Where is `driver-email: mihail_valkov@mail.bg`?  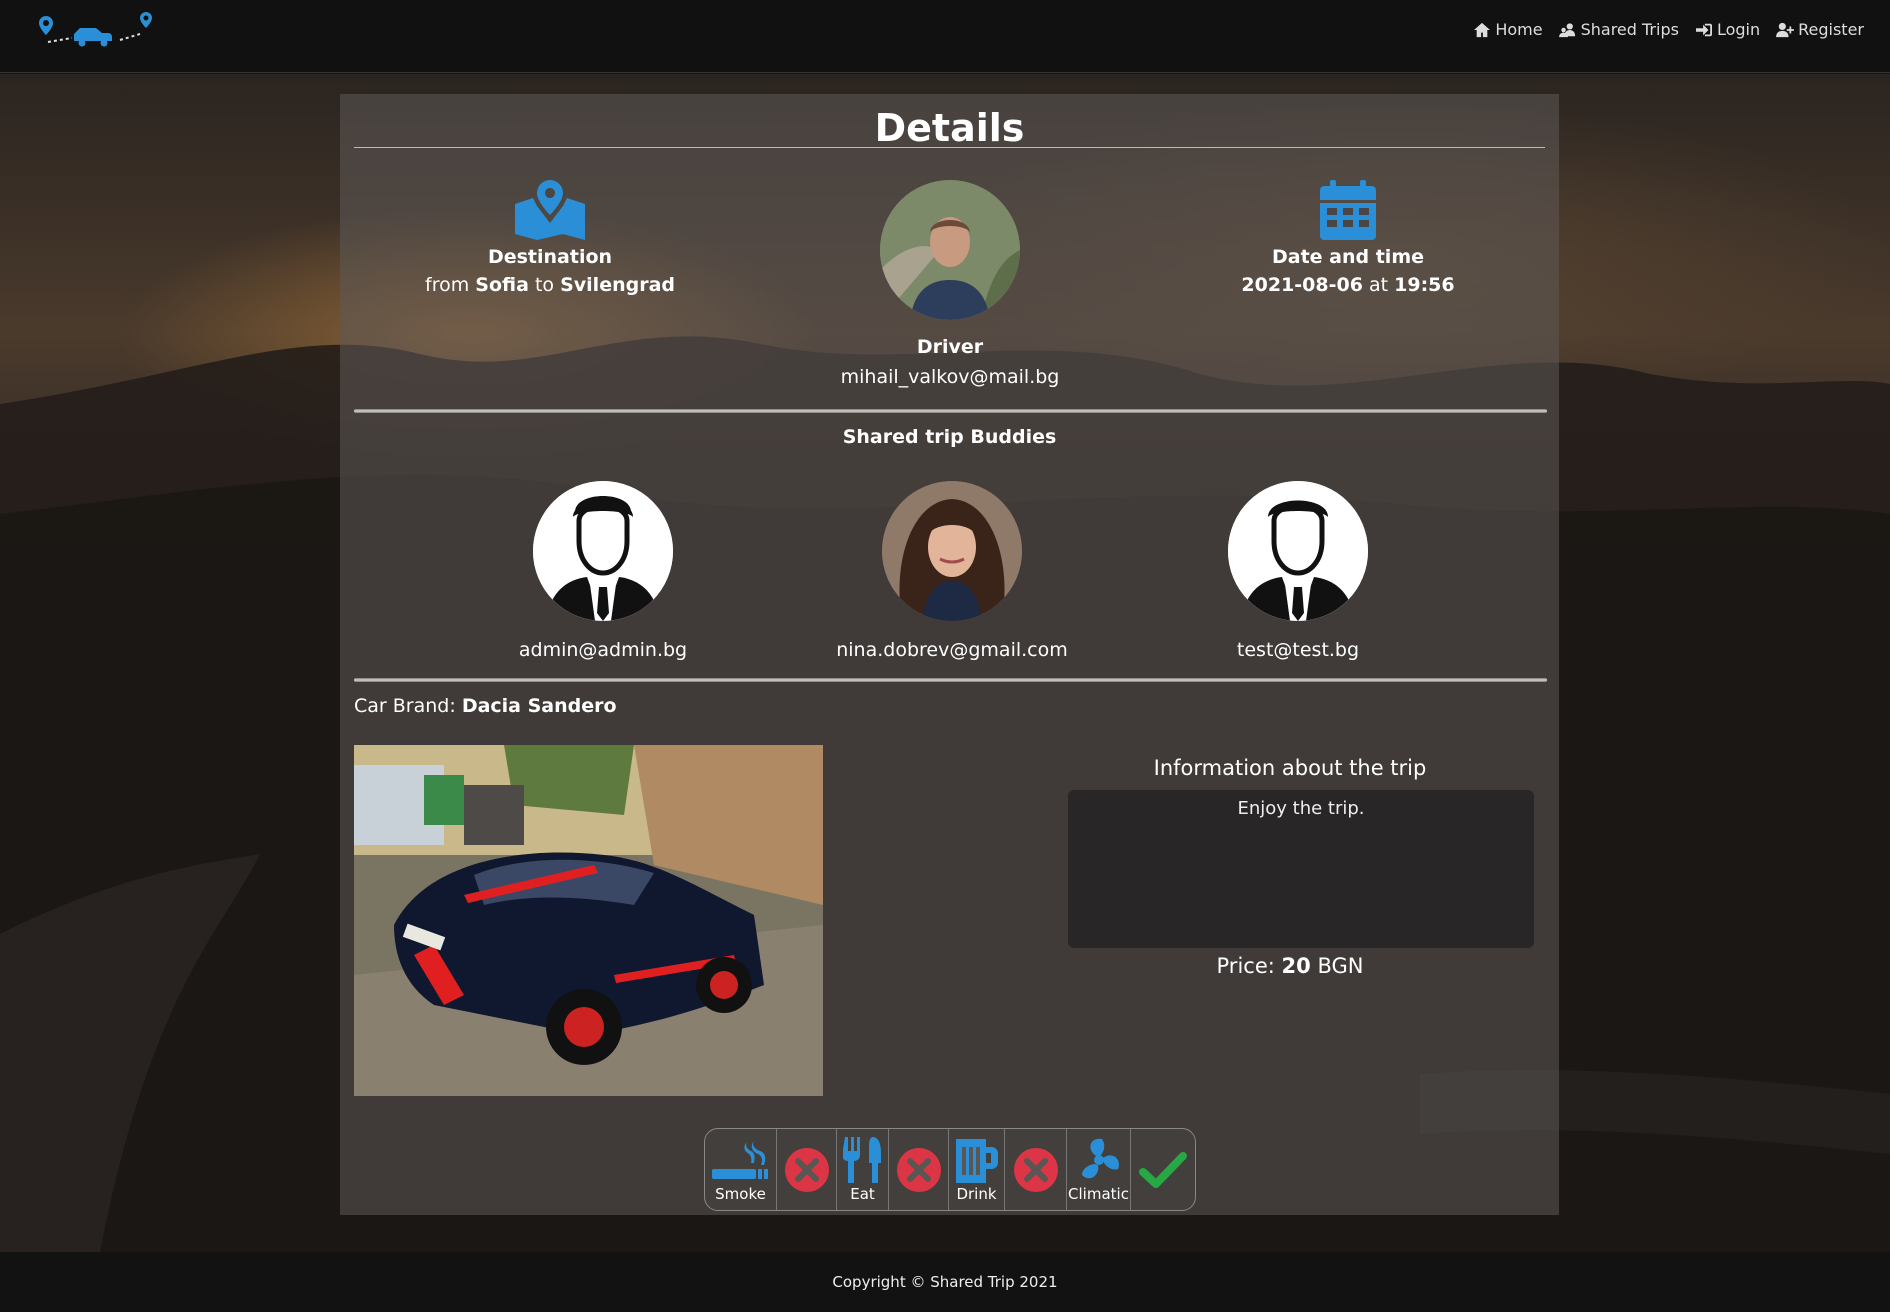
driver-email: mihail_valkov@mail.bg is located at coordinates (950, 377).